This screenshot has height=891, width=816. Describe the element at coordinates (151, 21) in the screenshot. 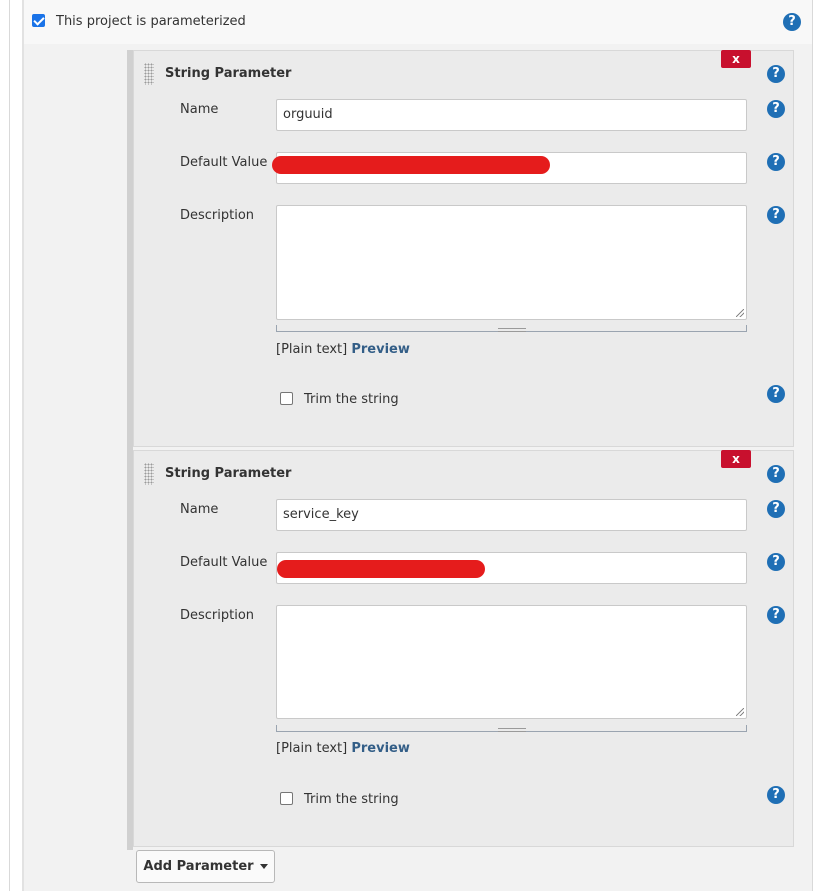

I see `parameterized-label: This project is parameterized` at that location.